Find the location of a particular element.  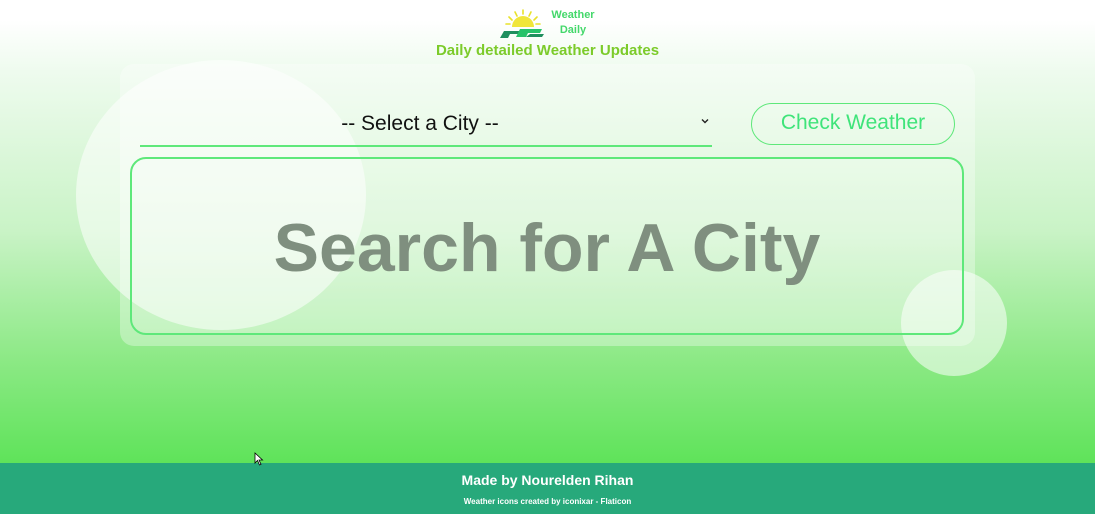

logo-text-line2: Daily is located at coordinates (573, 30).